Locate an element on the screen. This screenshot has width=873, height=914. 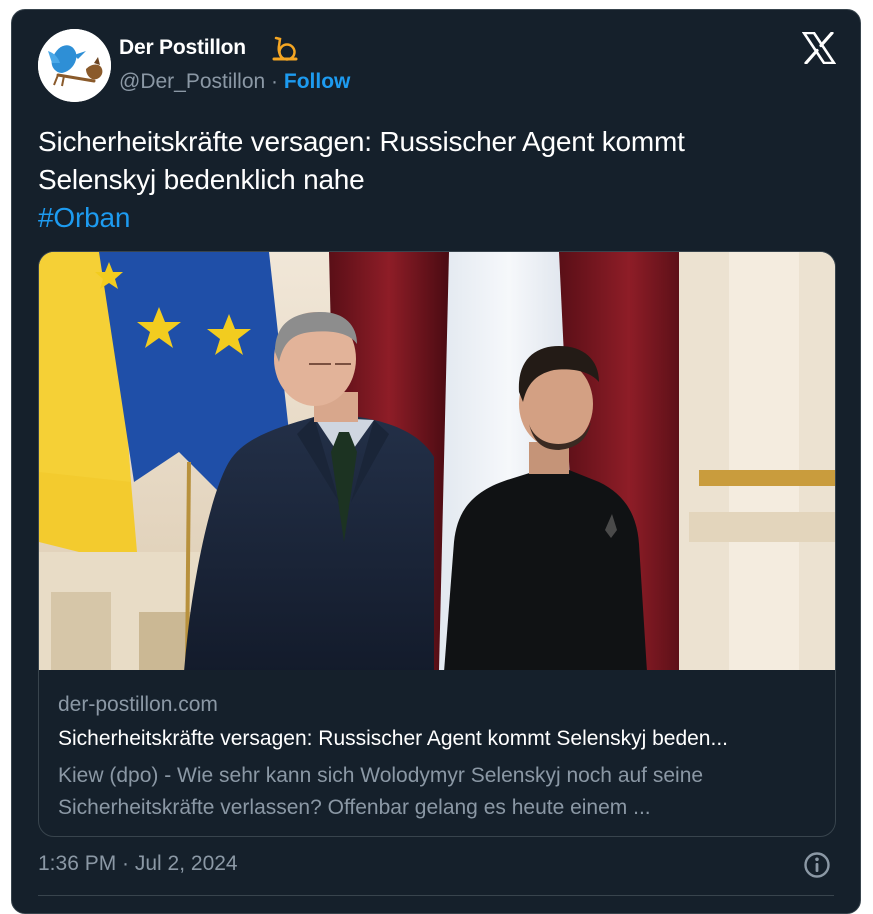
hashtag-link: #Orban is located at coordinates (428, 218).